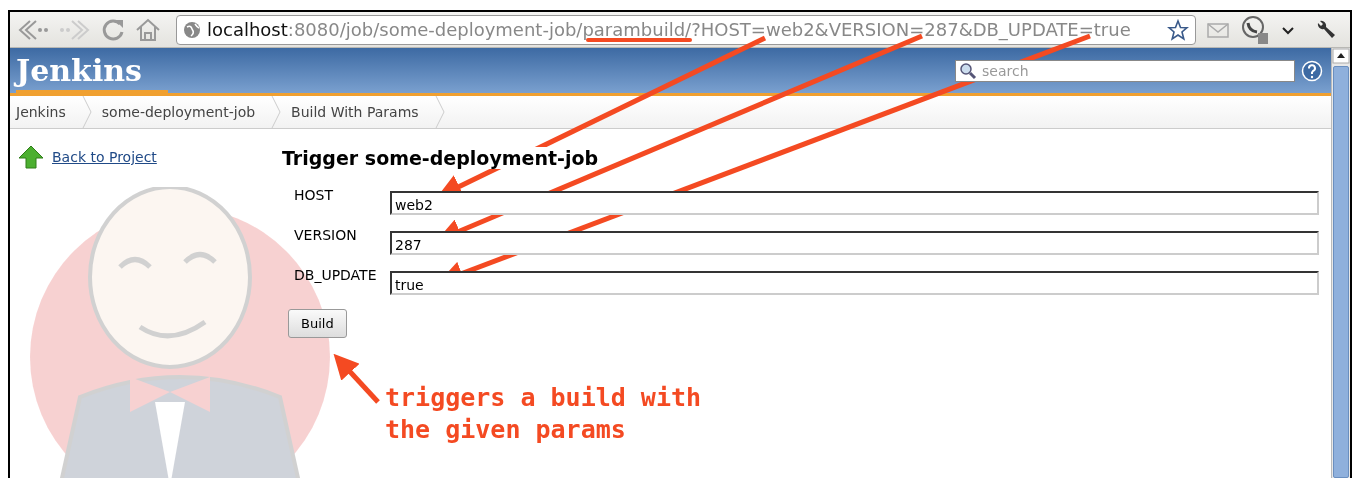 The height and width of the screenshot is (478, 1355). I want to click on address-bar: localhost:8080/job/some-deployment-job/parambuild/?HOST=web2&VERSION=287&DB_UPDATE=true, so click(686, 29).